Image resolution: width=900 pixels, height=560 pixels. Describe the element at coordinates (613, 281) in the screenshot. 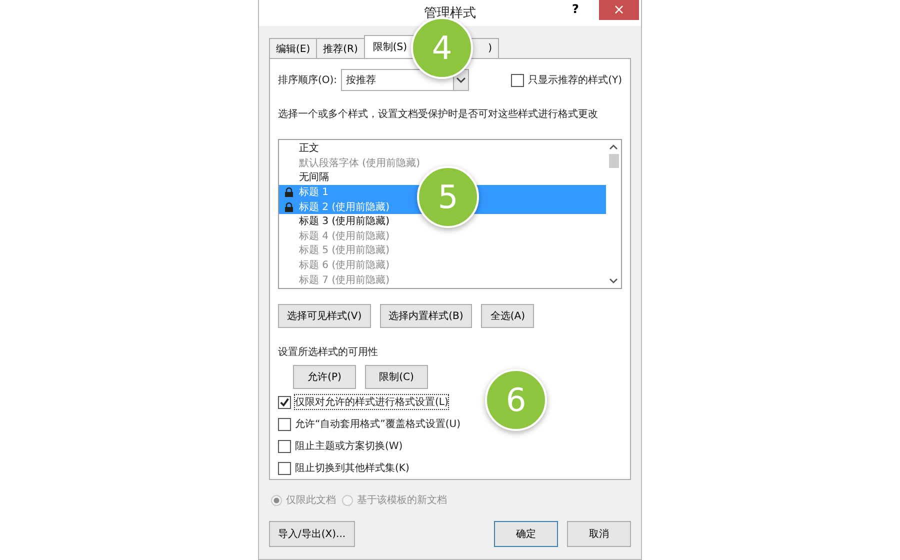

I see `scroll-down-icon` at that location.